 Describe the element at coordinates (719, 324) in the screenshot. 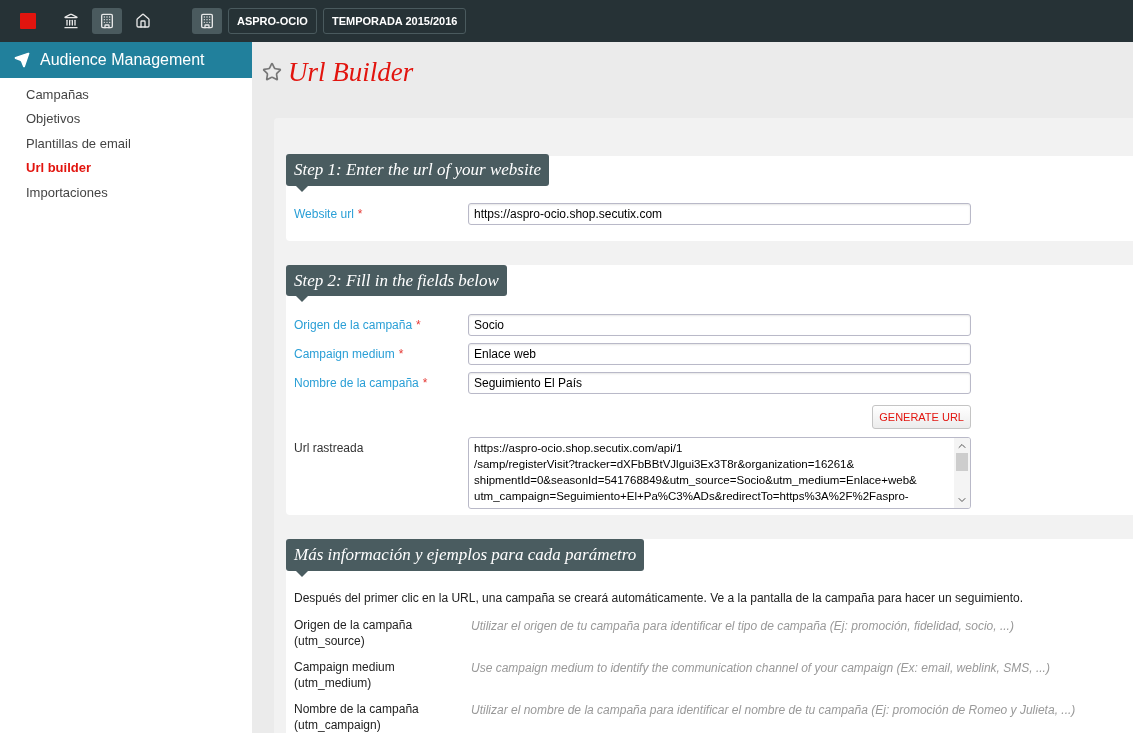

I see `text-field: Socio` at that location.